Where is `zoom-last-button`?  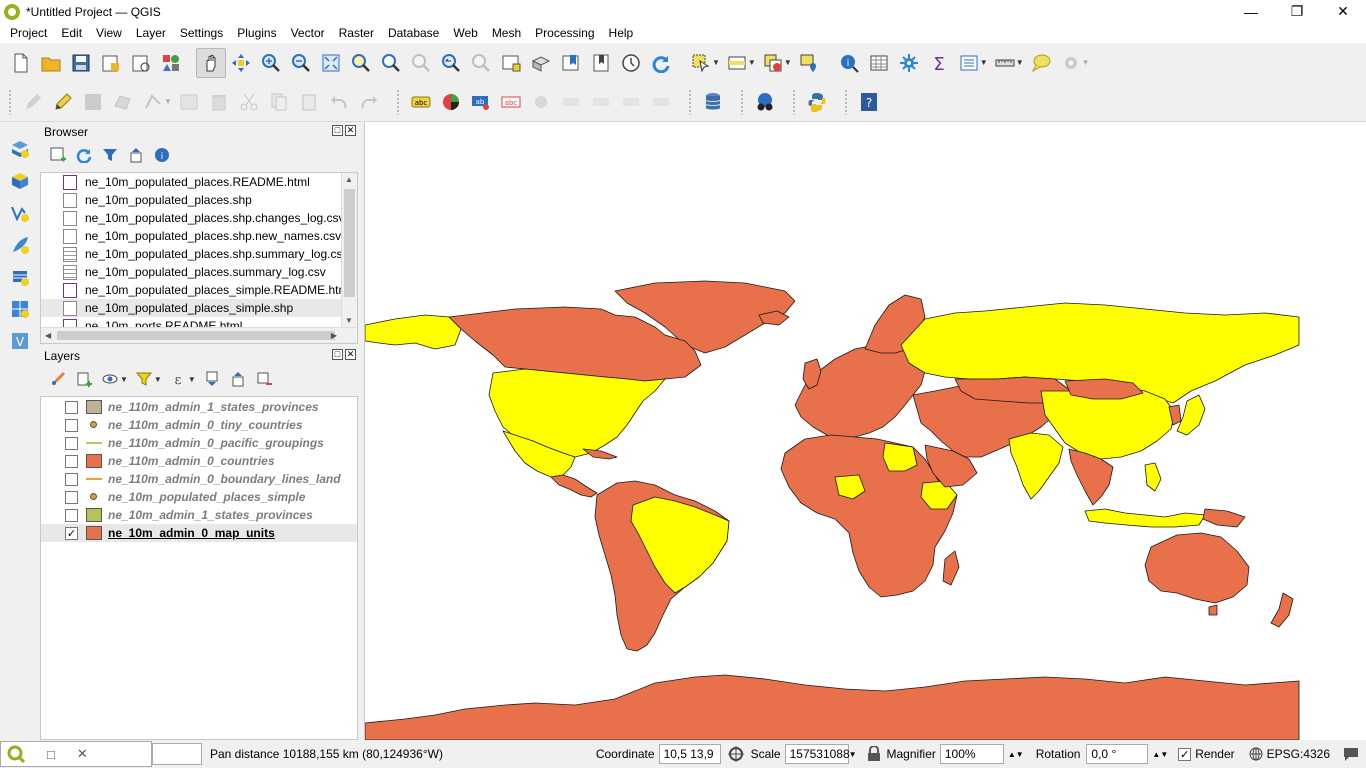
zoom-last-button is located at coordinates (451, 63).